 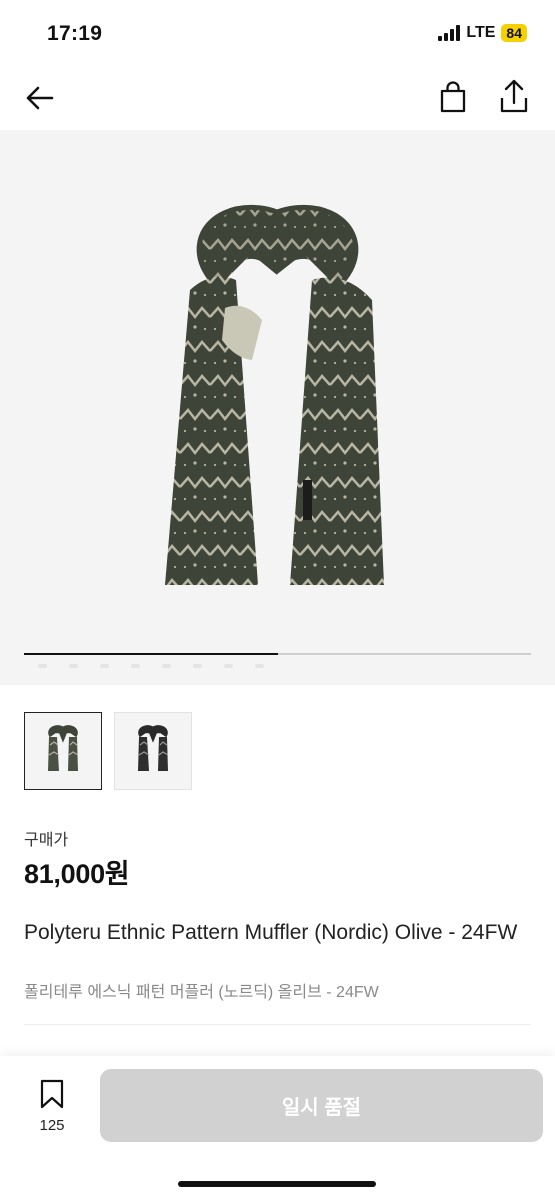 What do you see at coordinates (274, 395) in the screenshot?
I see `product-scarf-image` at bounding box center [274, 395].